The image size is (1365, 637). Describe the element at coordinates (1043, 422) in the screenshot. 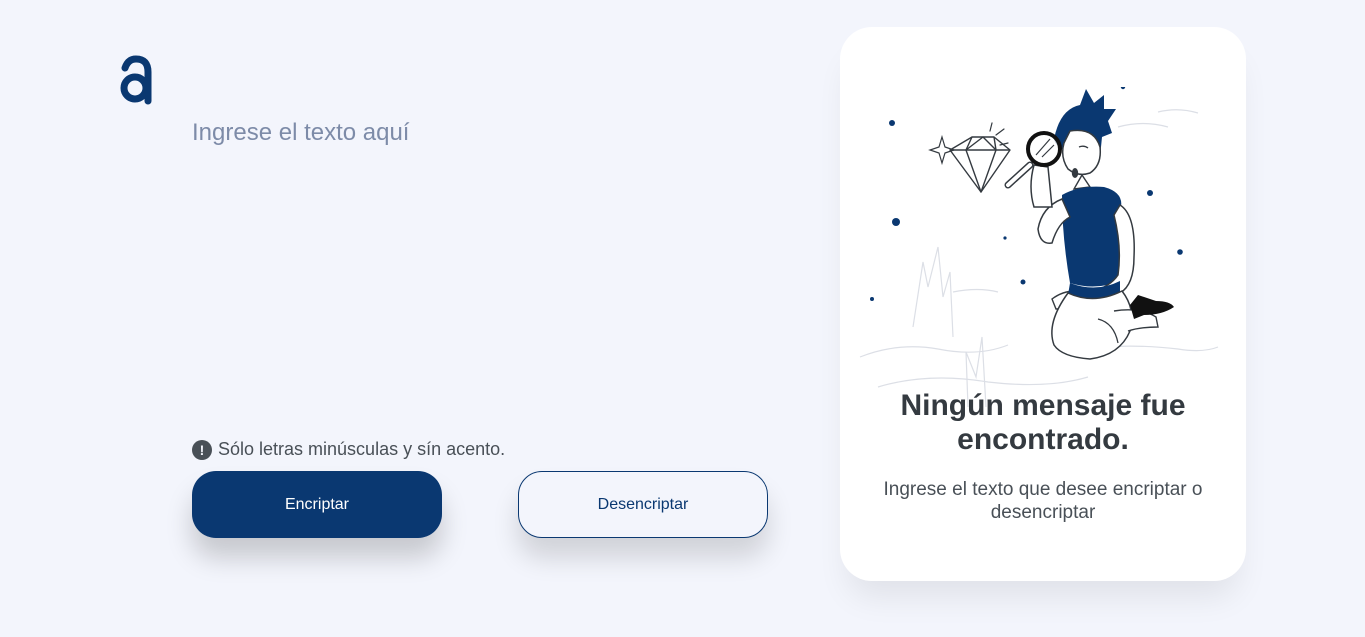

I see `output-title: Ningún mensaje fue encontrado.` at that location.